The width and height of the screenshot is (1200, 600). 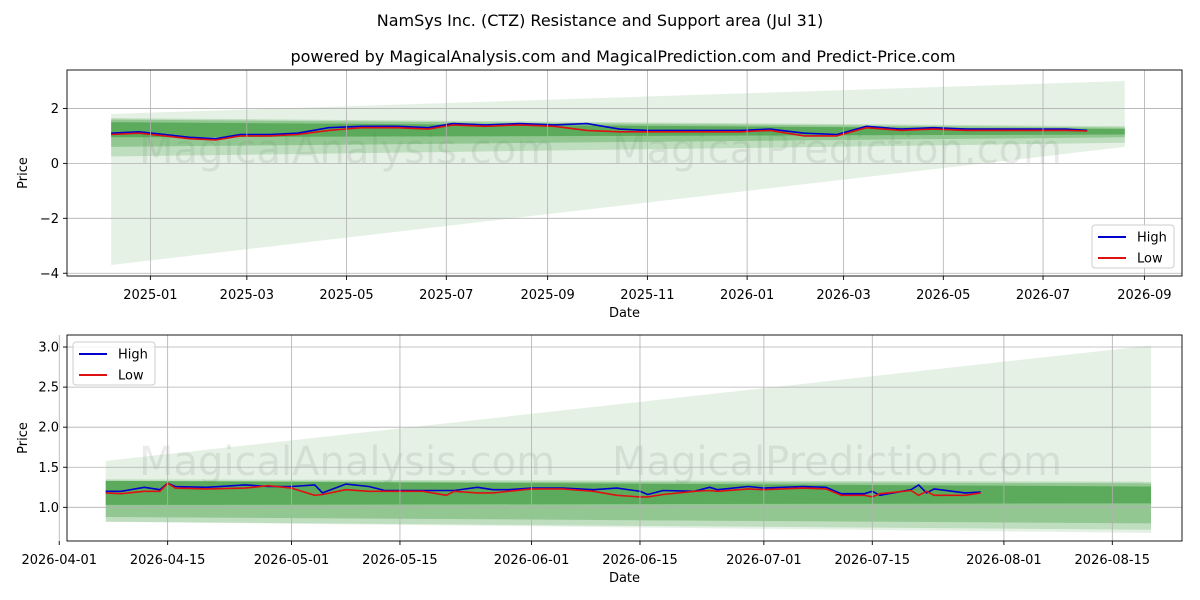 What do you see at coordinates (49, 274) in the screenshot?
I see `y-tick-label: −4` at bounding box center [49, 274].